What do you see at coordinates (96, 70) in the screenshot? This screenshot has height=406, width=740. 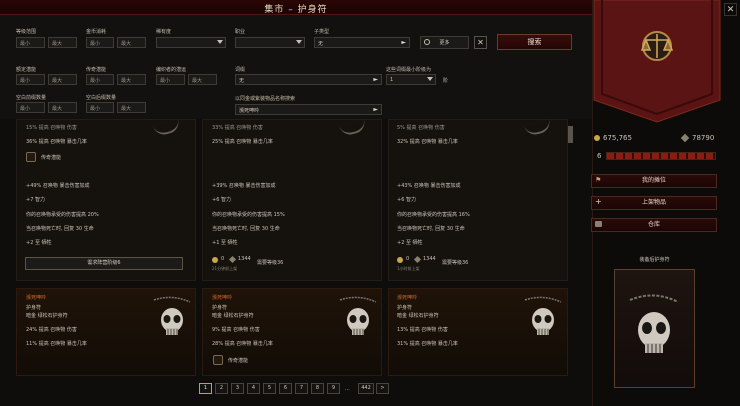 I see `legend-potential-label: 传奇潜能` at bounding box center [96, 70].